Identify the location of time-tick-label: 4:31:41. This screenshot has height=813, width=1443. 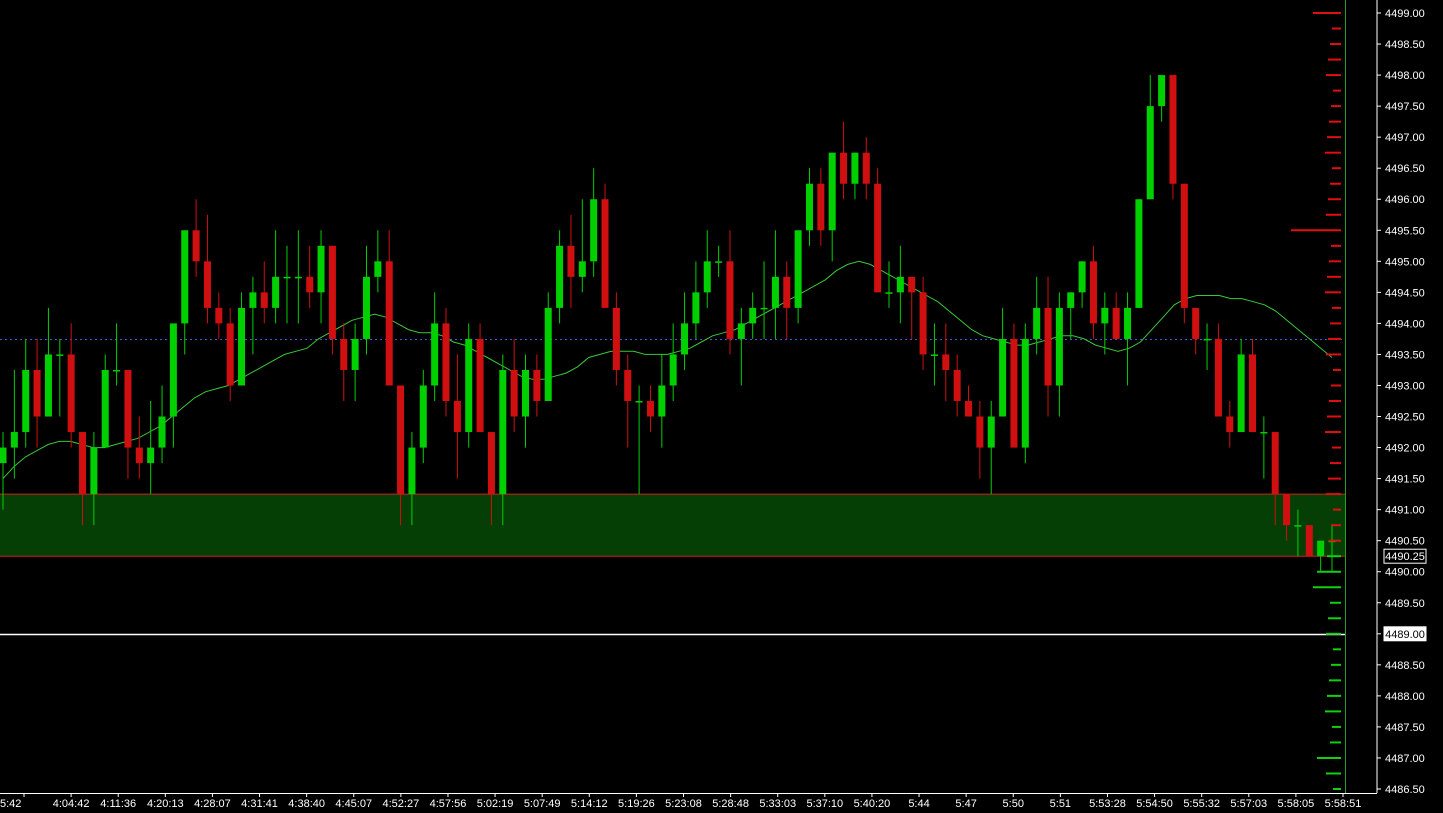
(259, 804).